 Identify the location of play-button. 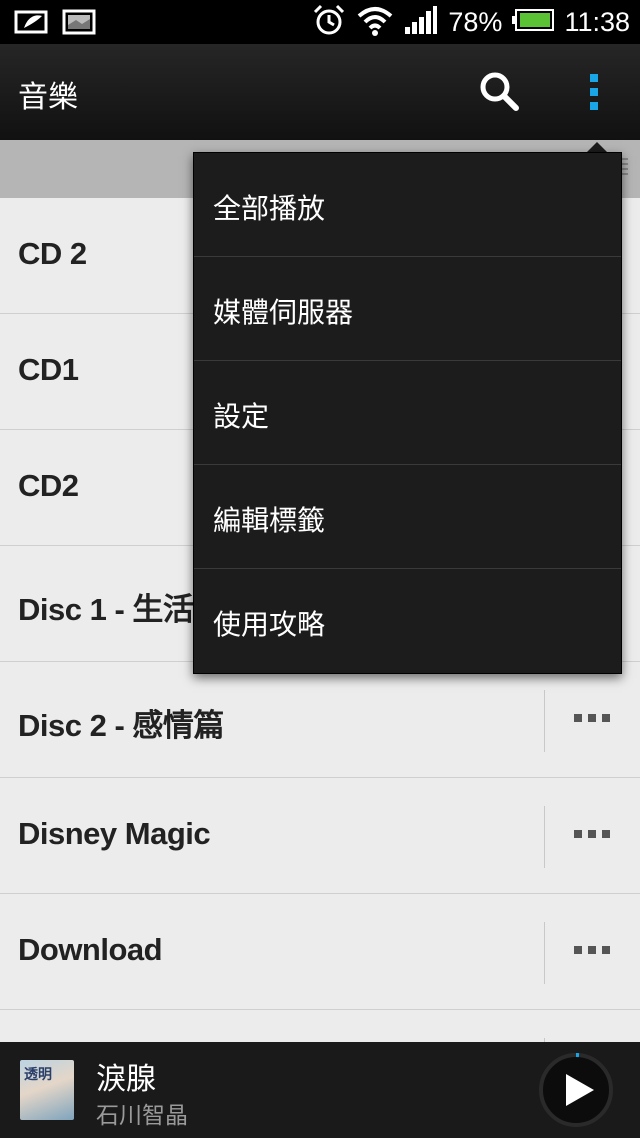
(576, 1090).